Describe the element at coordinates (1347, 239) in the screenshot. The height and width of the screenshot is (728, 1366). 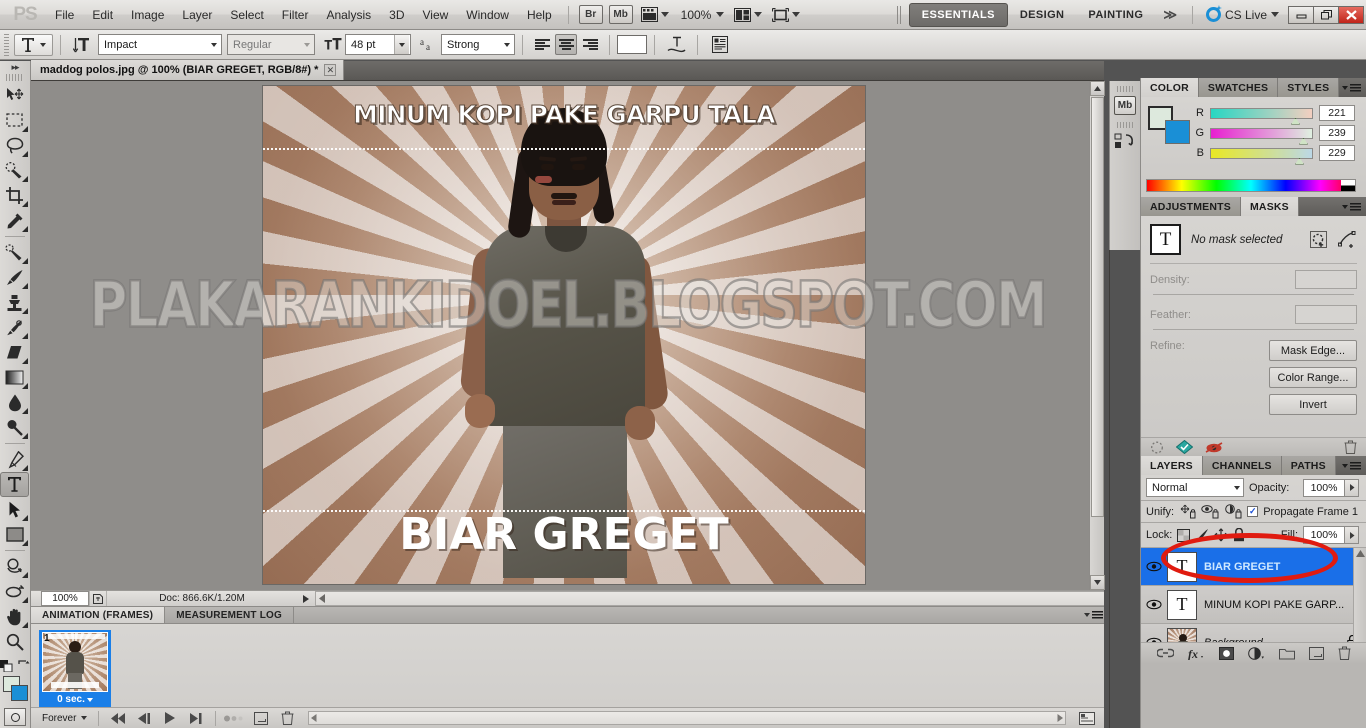
I see `add-vector-mask-icon` at that location.